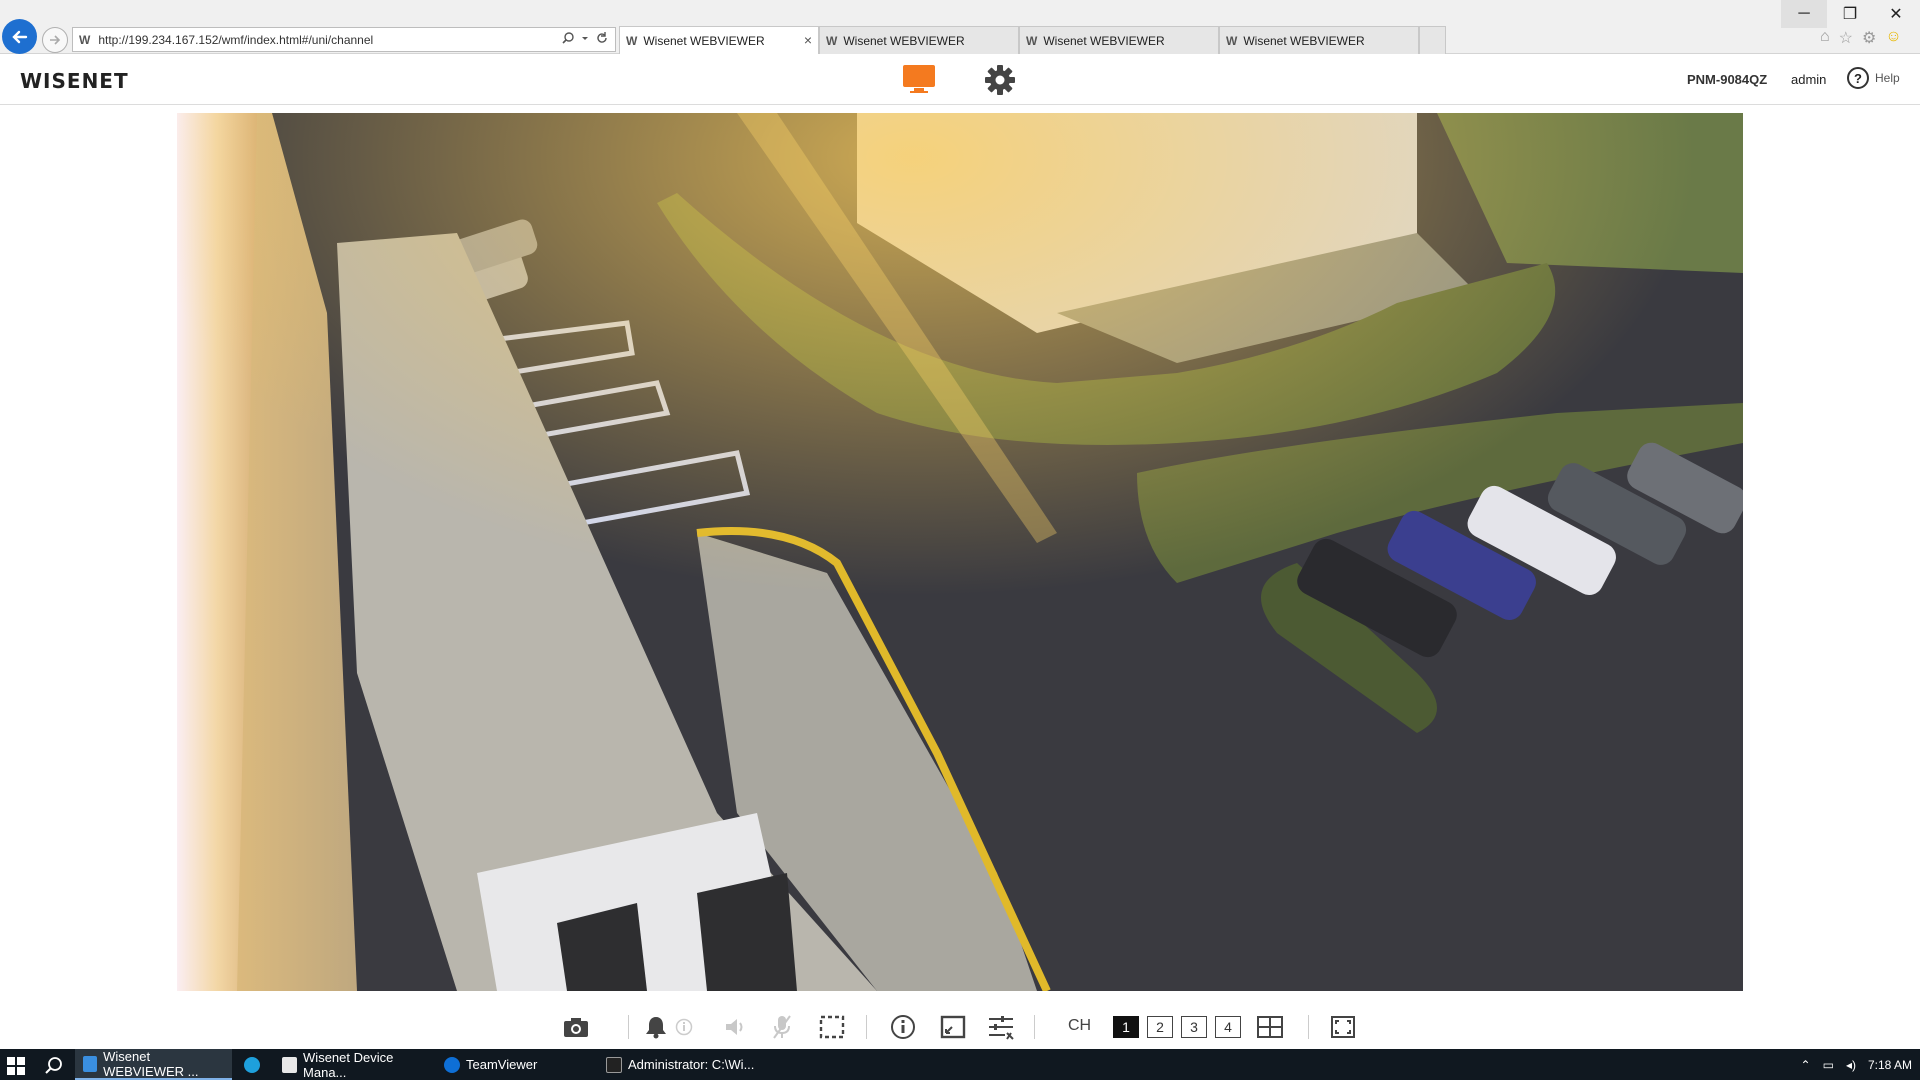 Image resolution: width=1920 pixels, height=1080 pixels. What do you see at coordinates (1873, 78) in the screenshot?
I see `help-button: ? Help` at bounding box center [1873, 78].